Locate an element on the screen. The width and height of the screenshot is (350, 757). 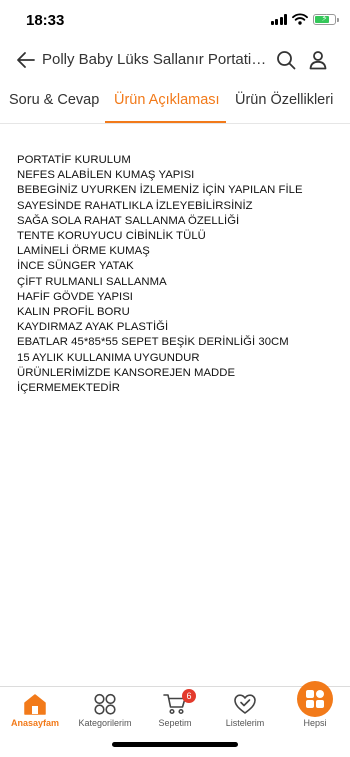
page-title: Polly Baby Lüks Sallanır Portatif Beşik is located at coordinates (156, 59).